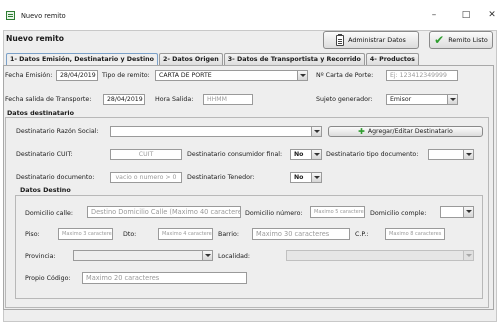 The image size is (500, 325). Describe the element at coordinates (274, 213) in the screenshot. I see `domicilio-numero-label: Domicilio número:` at that location.